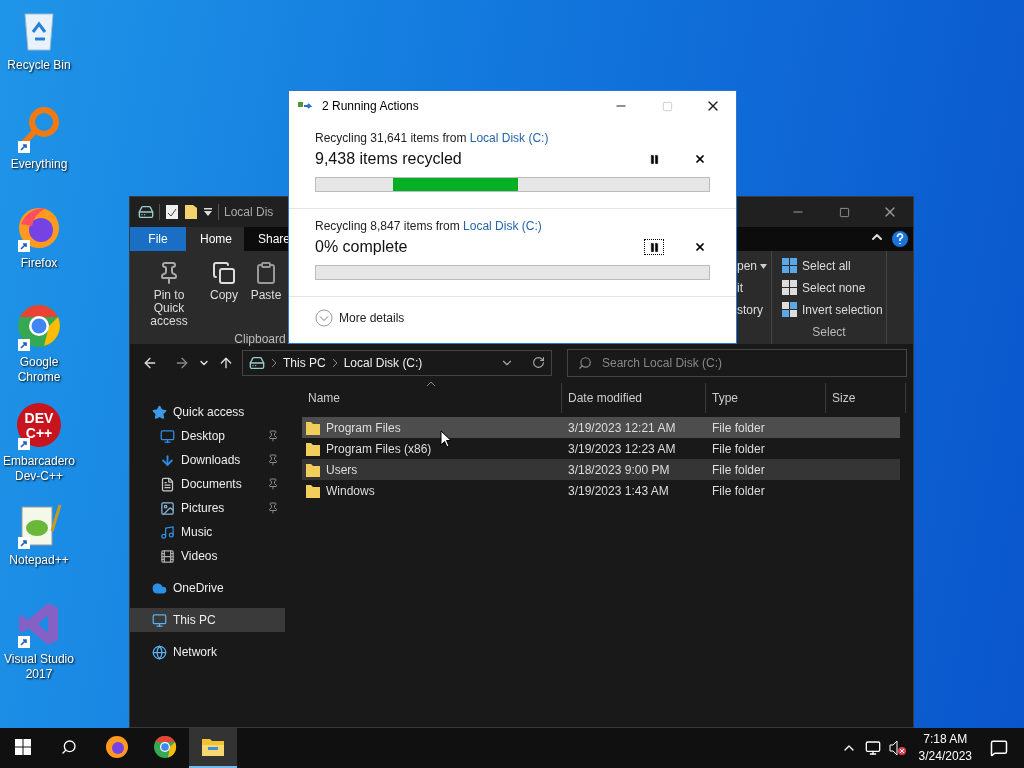  Describe the element at coordinates (429, 226) in the screenshot. I see `operation-description: Recycling 8,847 items from Local Disk (C:)` at that location.